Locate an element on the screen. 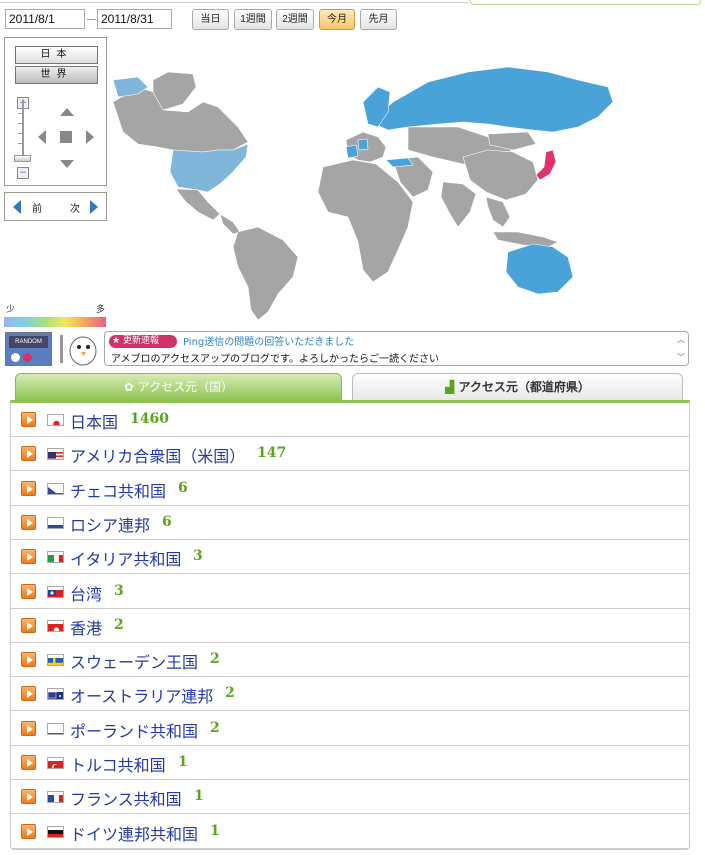 Image resolution: width=705 pixels, height=855 pixels. period-last-month-button: 先月 is located at coordinates (378, 19).